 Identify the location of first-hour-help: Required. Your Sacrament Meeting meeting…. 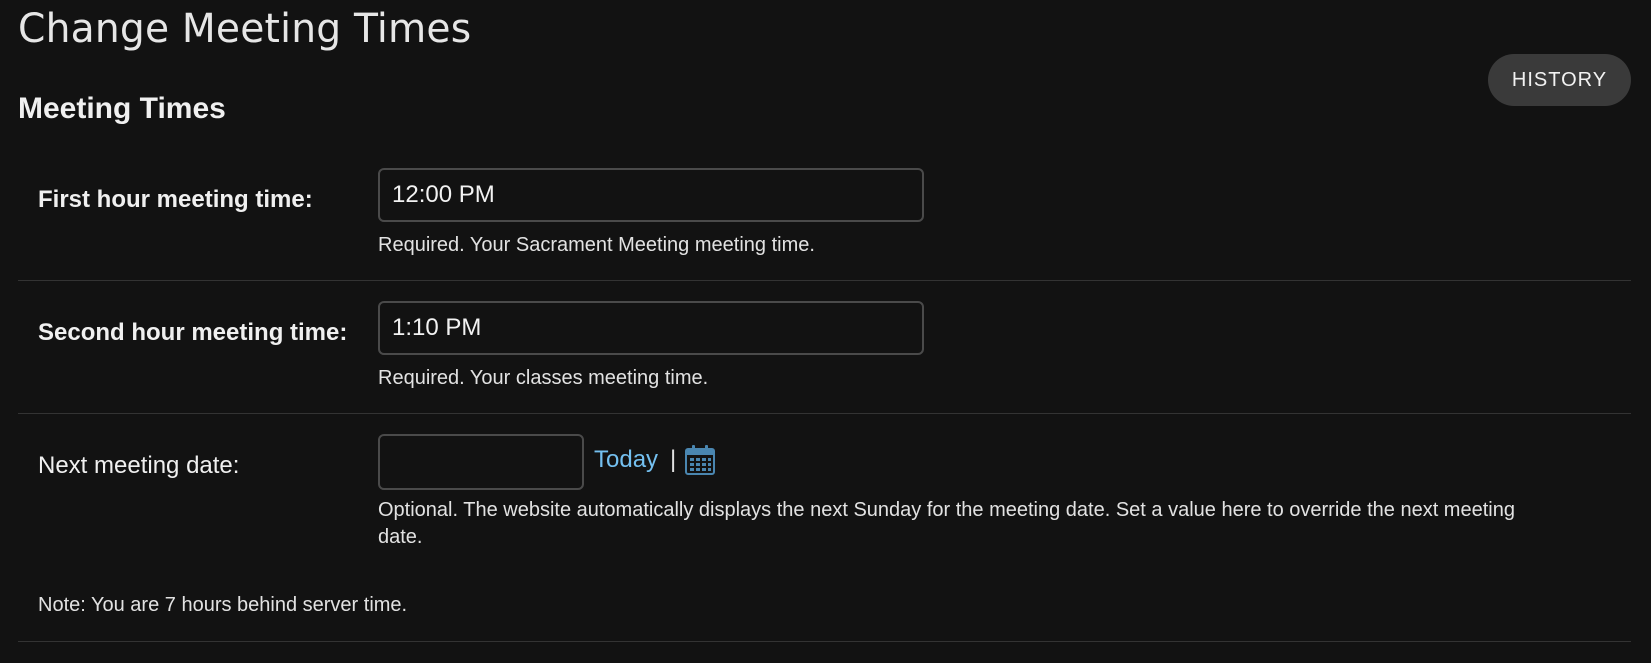
(596, 245).